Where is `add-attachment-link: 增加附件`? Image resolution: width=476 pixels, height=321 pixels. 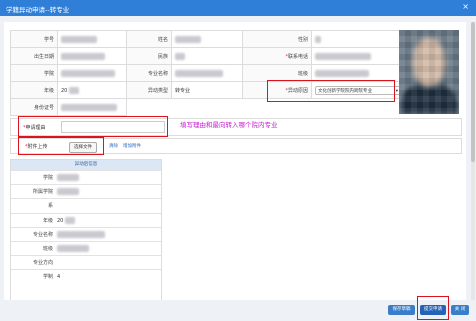 add-attachment-link: 增加附件 is located at coordinates (132, 146).